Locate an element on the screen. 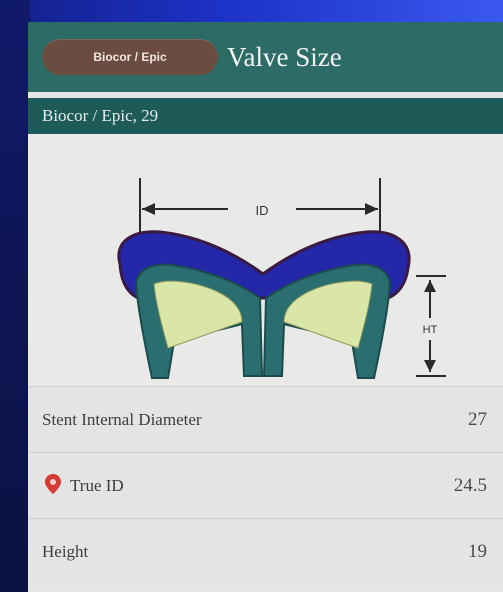 Image resolution: width=503 pixels, height=592 pixels. row-label: Stent Internal Diameter is located at coordinates (122, 419).